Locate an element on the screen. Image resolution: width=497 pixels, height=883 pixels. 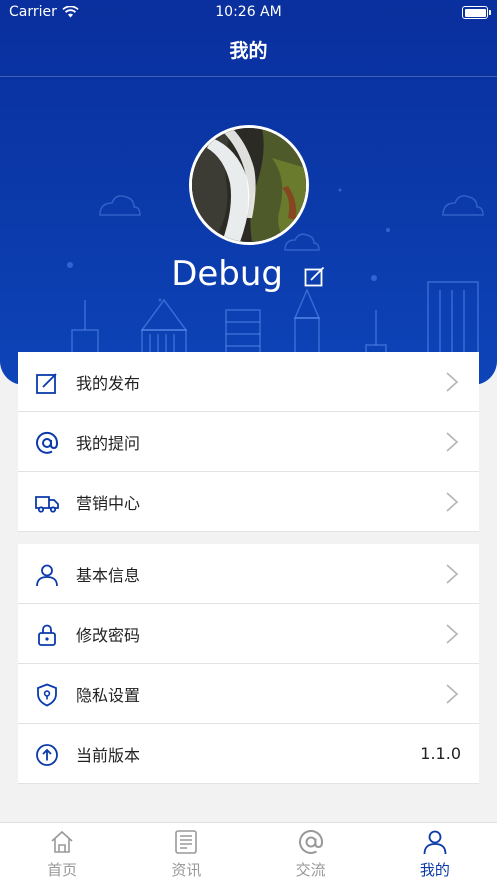
tab-home: 首页 is located at coordinates (62, 853).